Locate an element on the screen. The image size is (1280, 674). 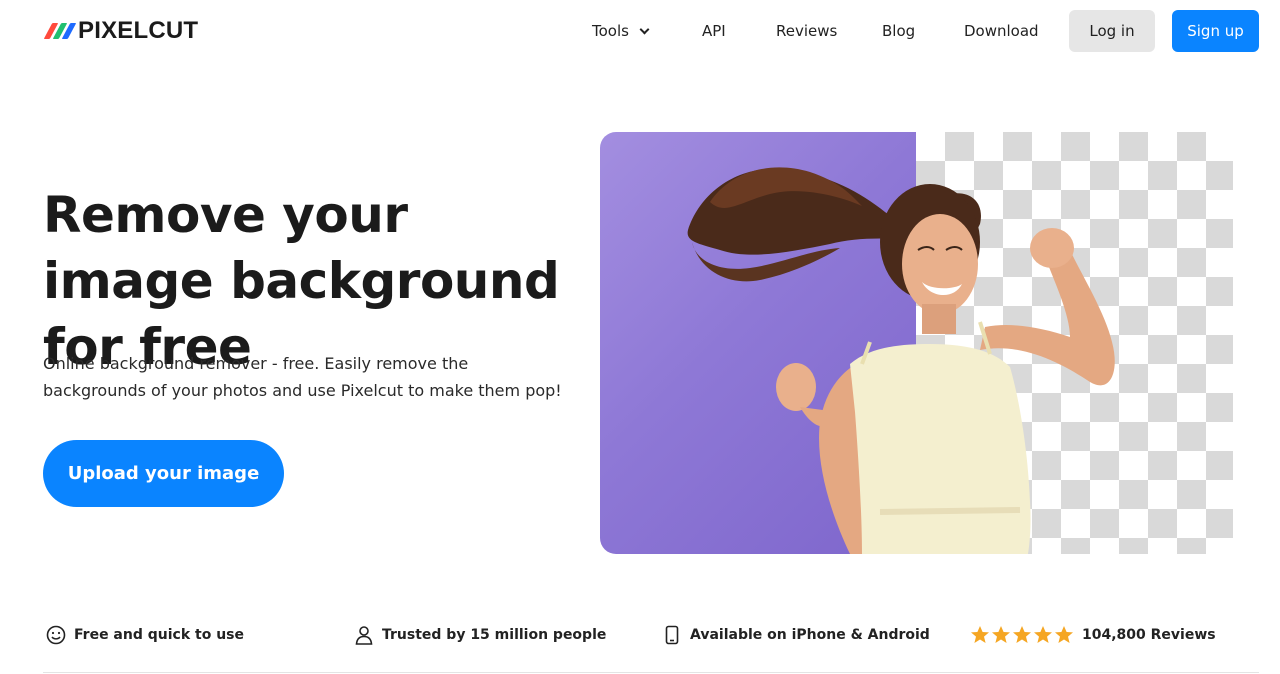
nav-tools-label: Tools is located at coordinates (610, 31).